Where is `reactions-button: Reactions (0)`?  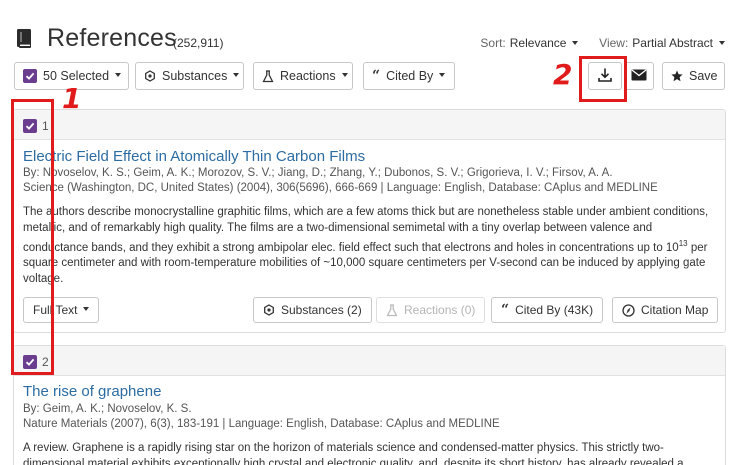
reactions-button: Reactions (0) is located at coordinates (431, 310).